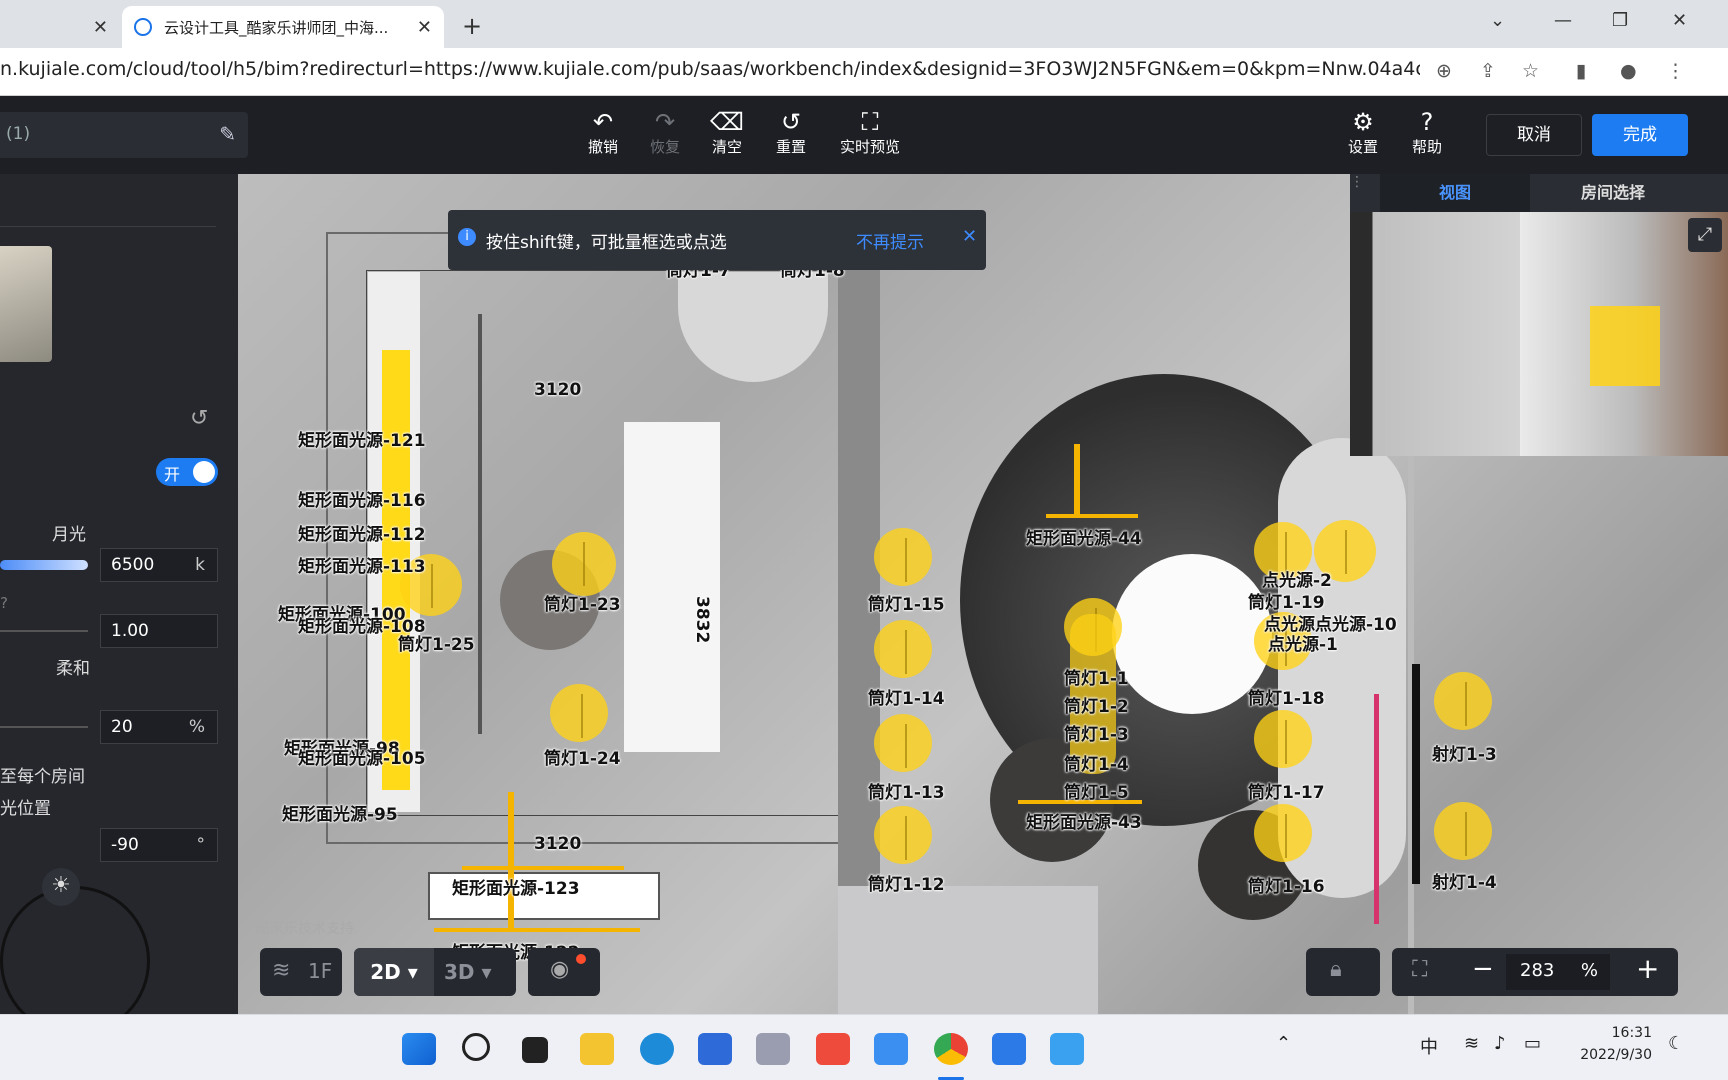 Image resolution: width=1728 pixels, height=1080 pixels. I want to click on store-icon, so click(715, 1049).